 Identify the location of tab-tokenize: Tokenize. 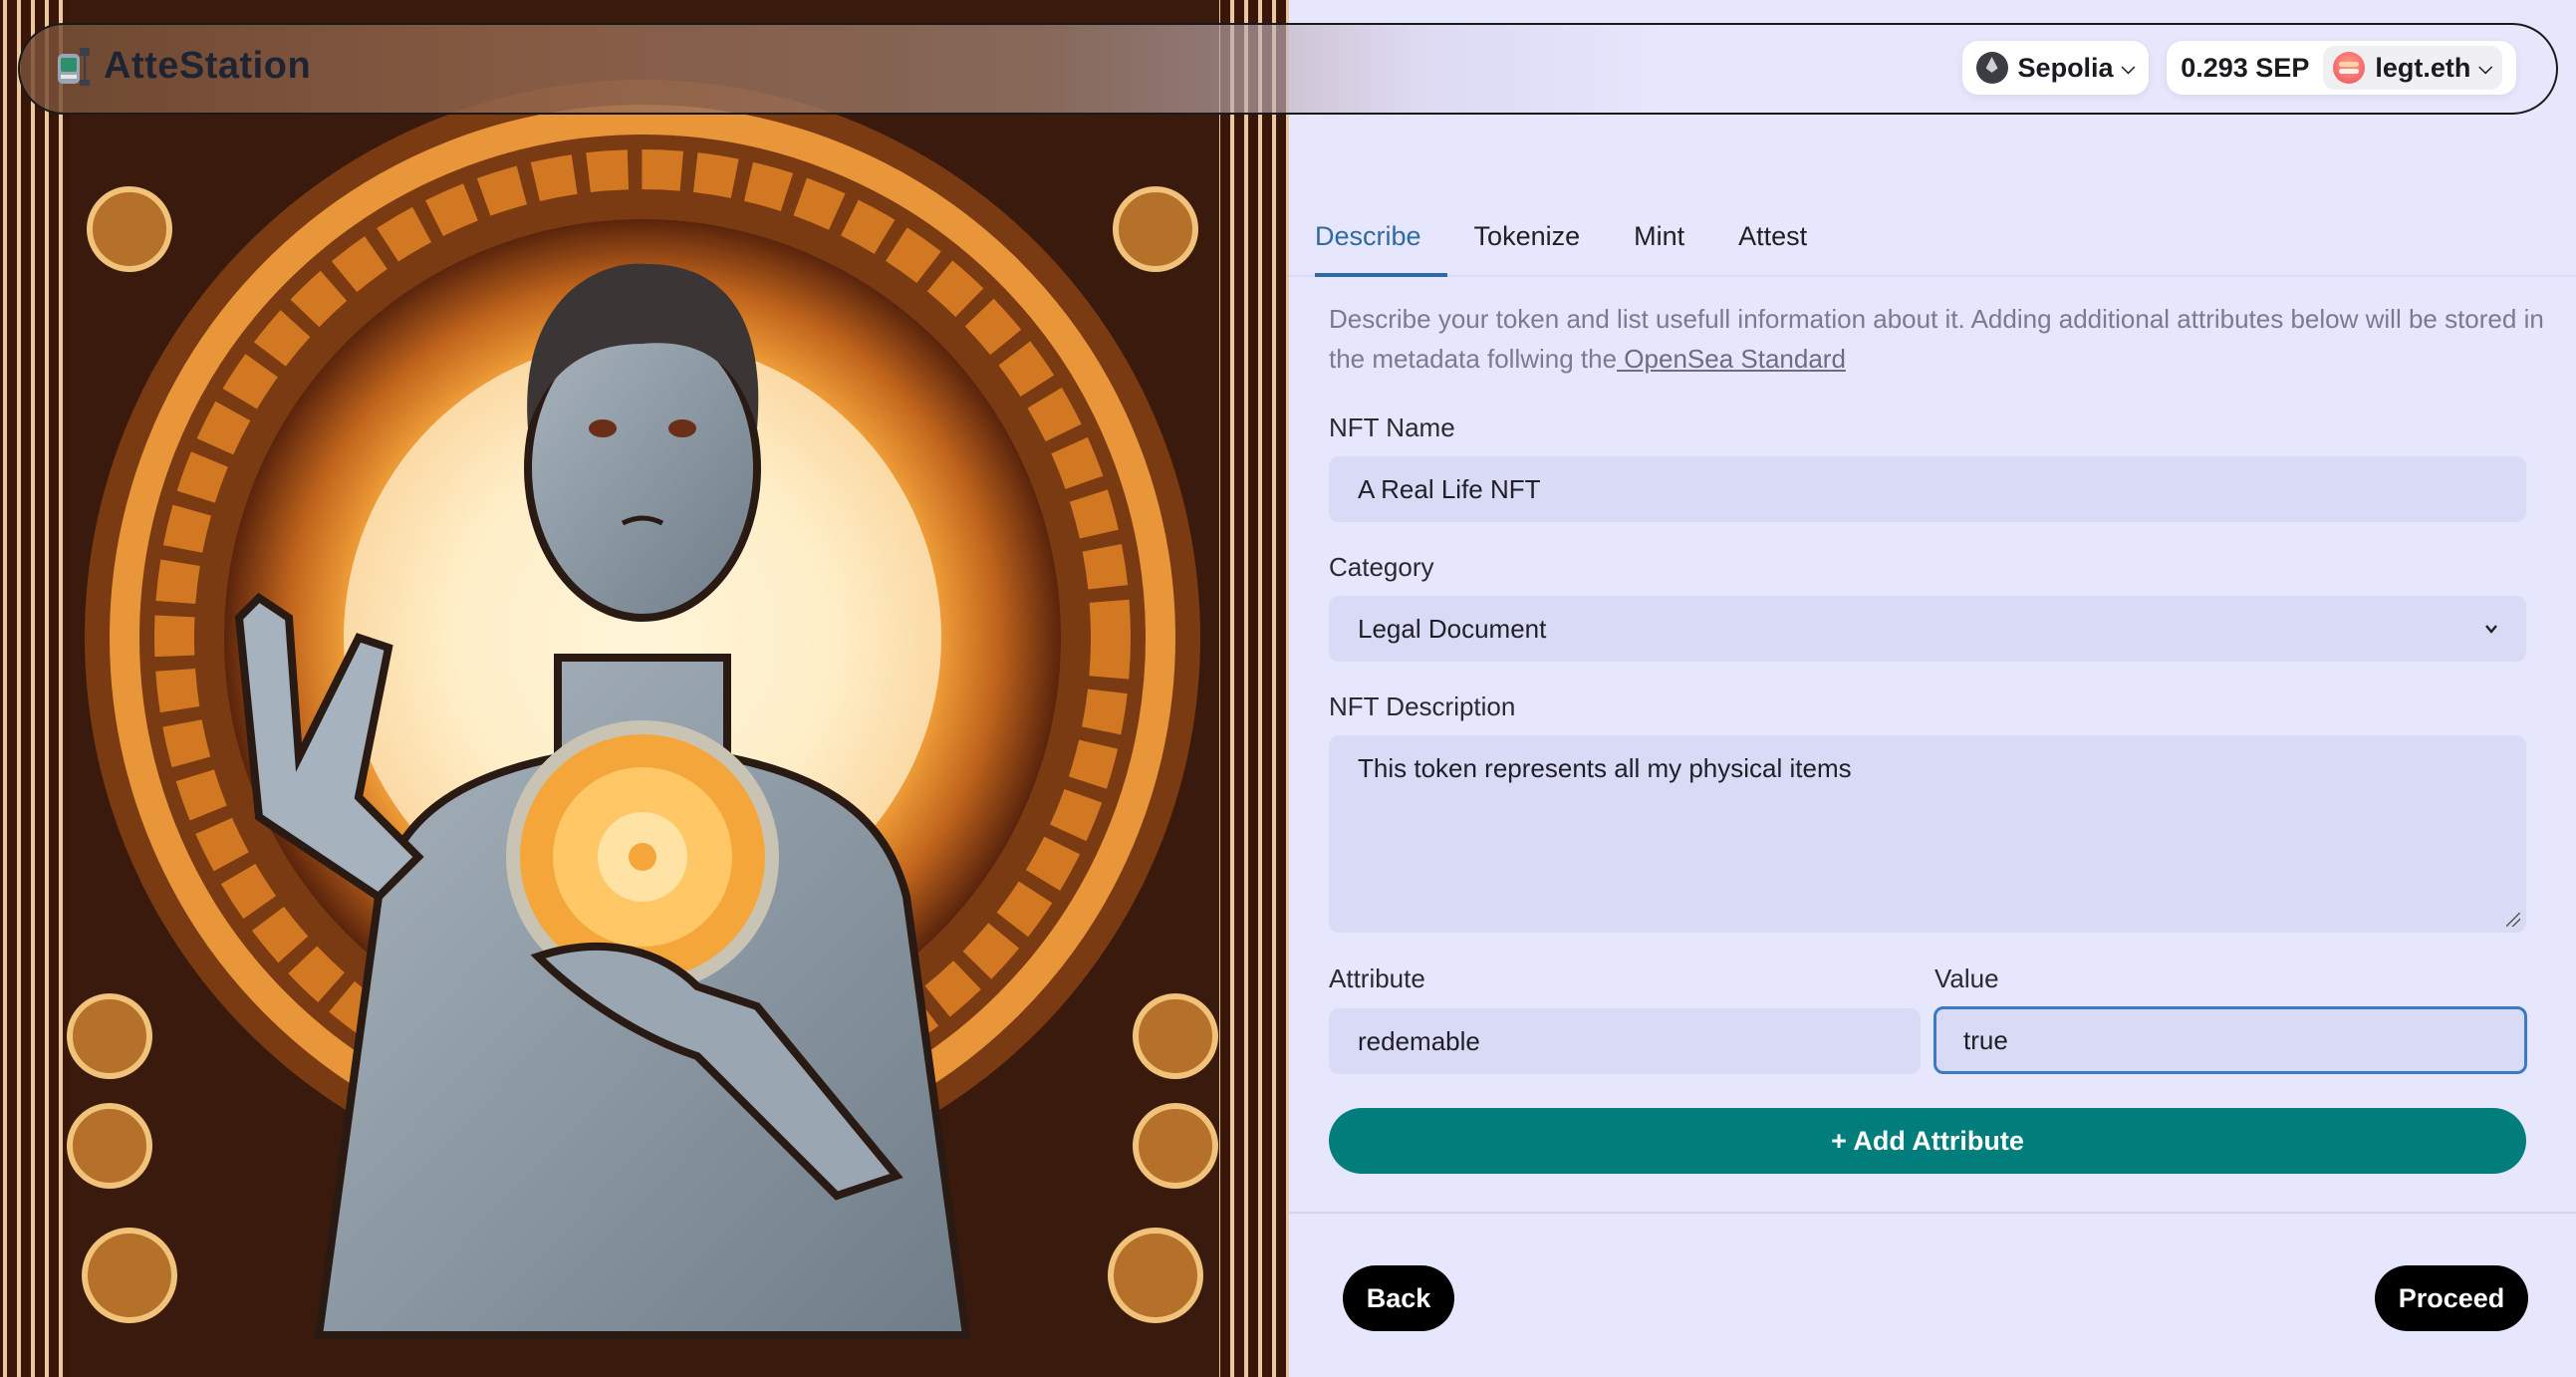
(1541, 238).